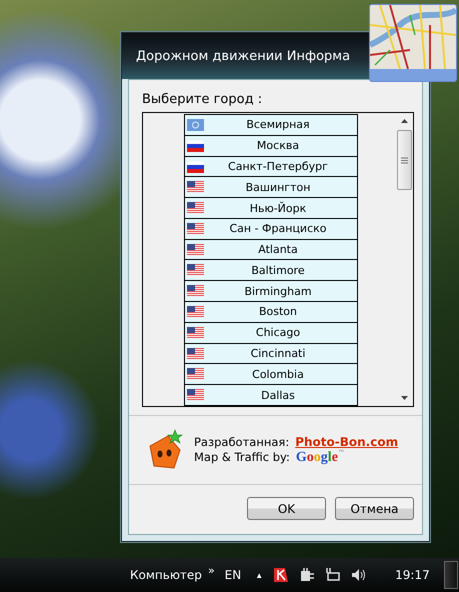 This screenshot has width=459, height=592. I want to click on city-prompt: Выберите город :, so click(203, 99).